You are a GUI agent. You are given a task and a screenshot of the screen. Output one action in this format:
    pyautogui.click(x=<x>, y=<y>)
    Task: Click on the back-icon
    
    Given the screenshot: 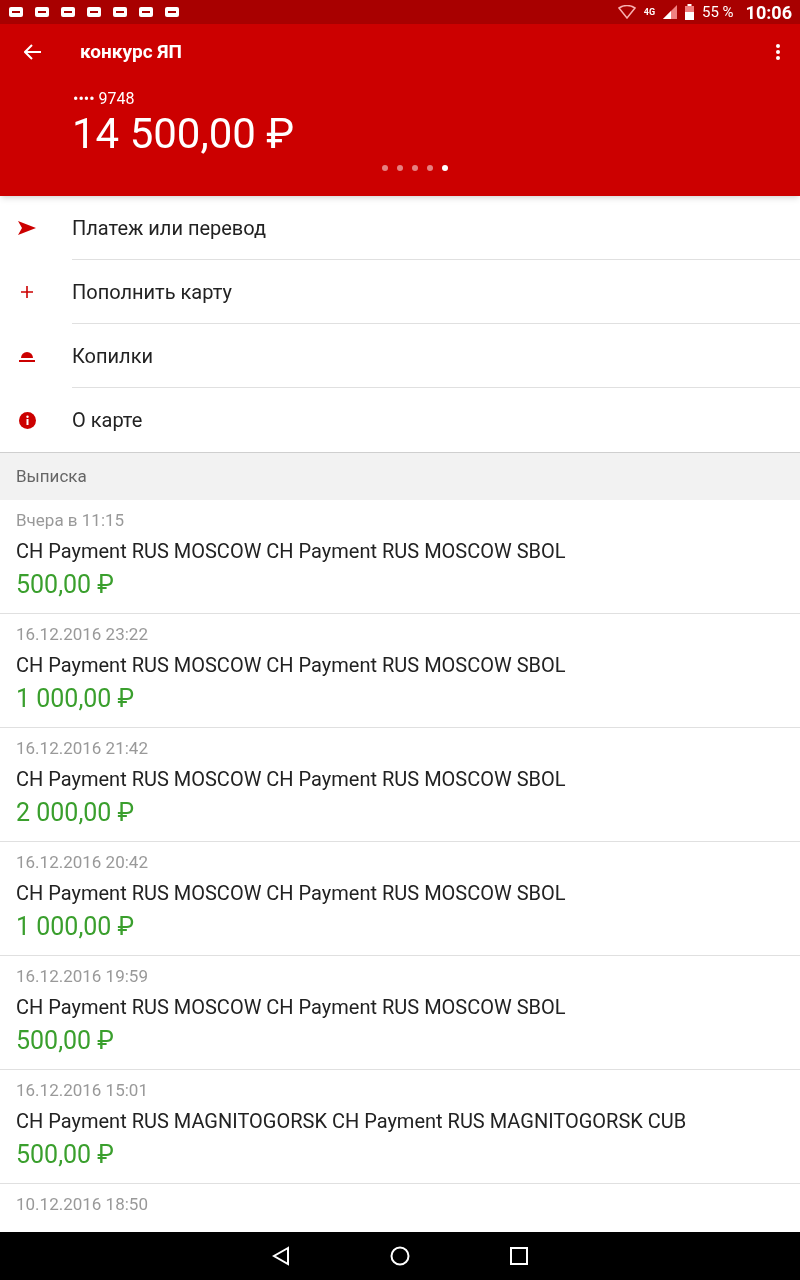 What is the action you would take?
    pyautogui.click(x=281, y=1256)
    